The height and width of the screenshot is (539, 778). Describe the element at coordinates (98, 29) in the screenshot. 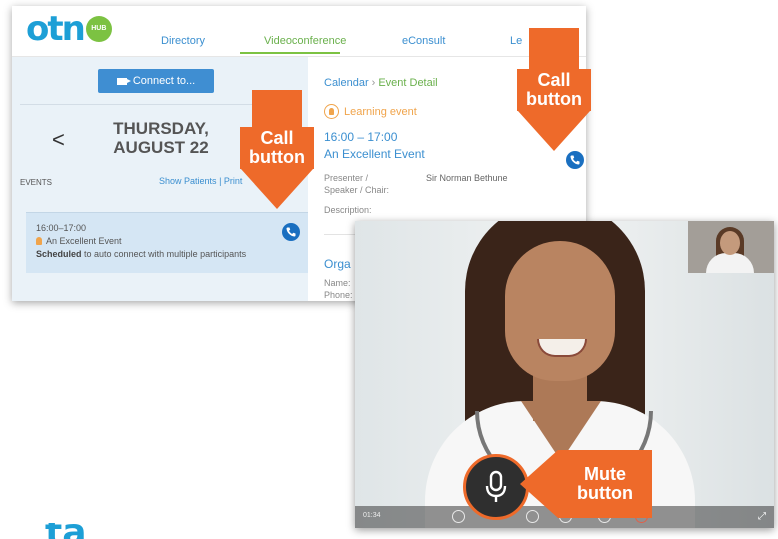

I see `hub-badge: HUB` at that location.